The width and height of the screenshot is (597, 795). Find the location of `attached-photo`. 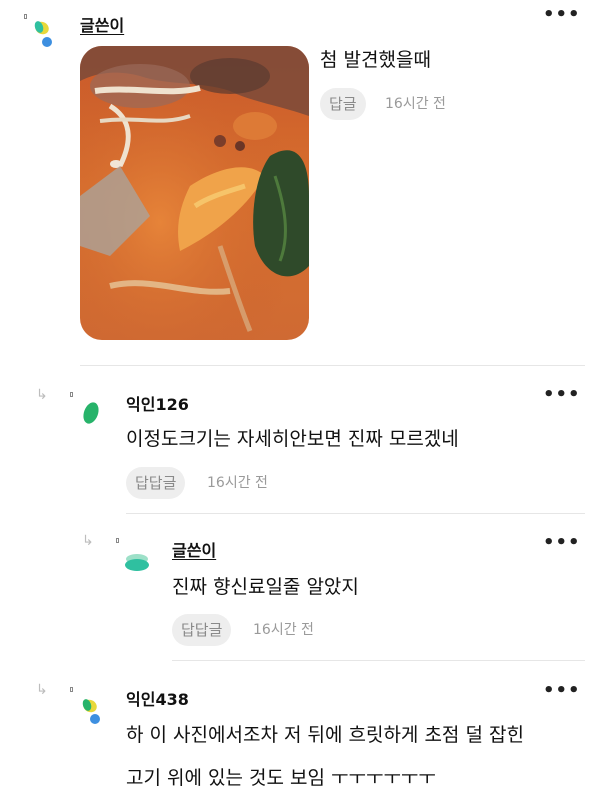

attached-photo is located at coordinates (194, 193).